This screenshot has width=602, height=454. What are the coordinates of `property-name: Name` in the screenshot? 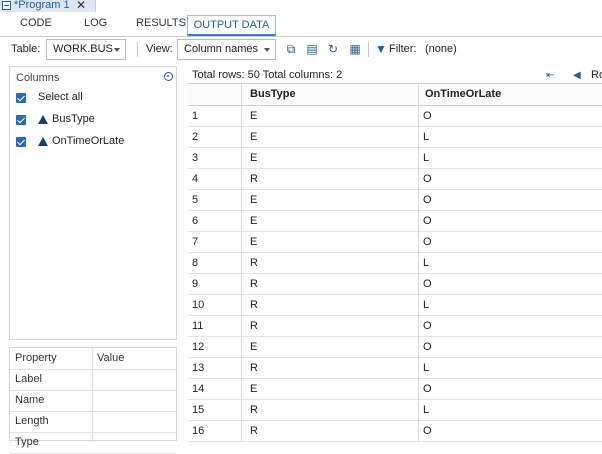 It's located at (30, 400).